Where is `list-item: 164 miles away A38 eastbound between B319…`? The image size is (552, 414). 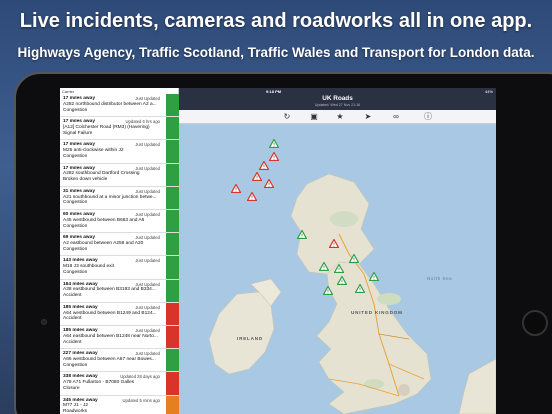
list-item: 164 miles away A38 eastbound between B319… is located at coordinates (119, 291).